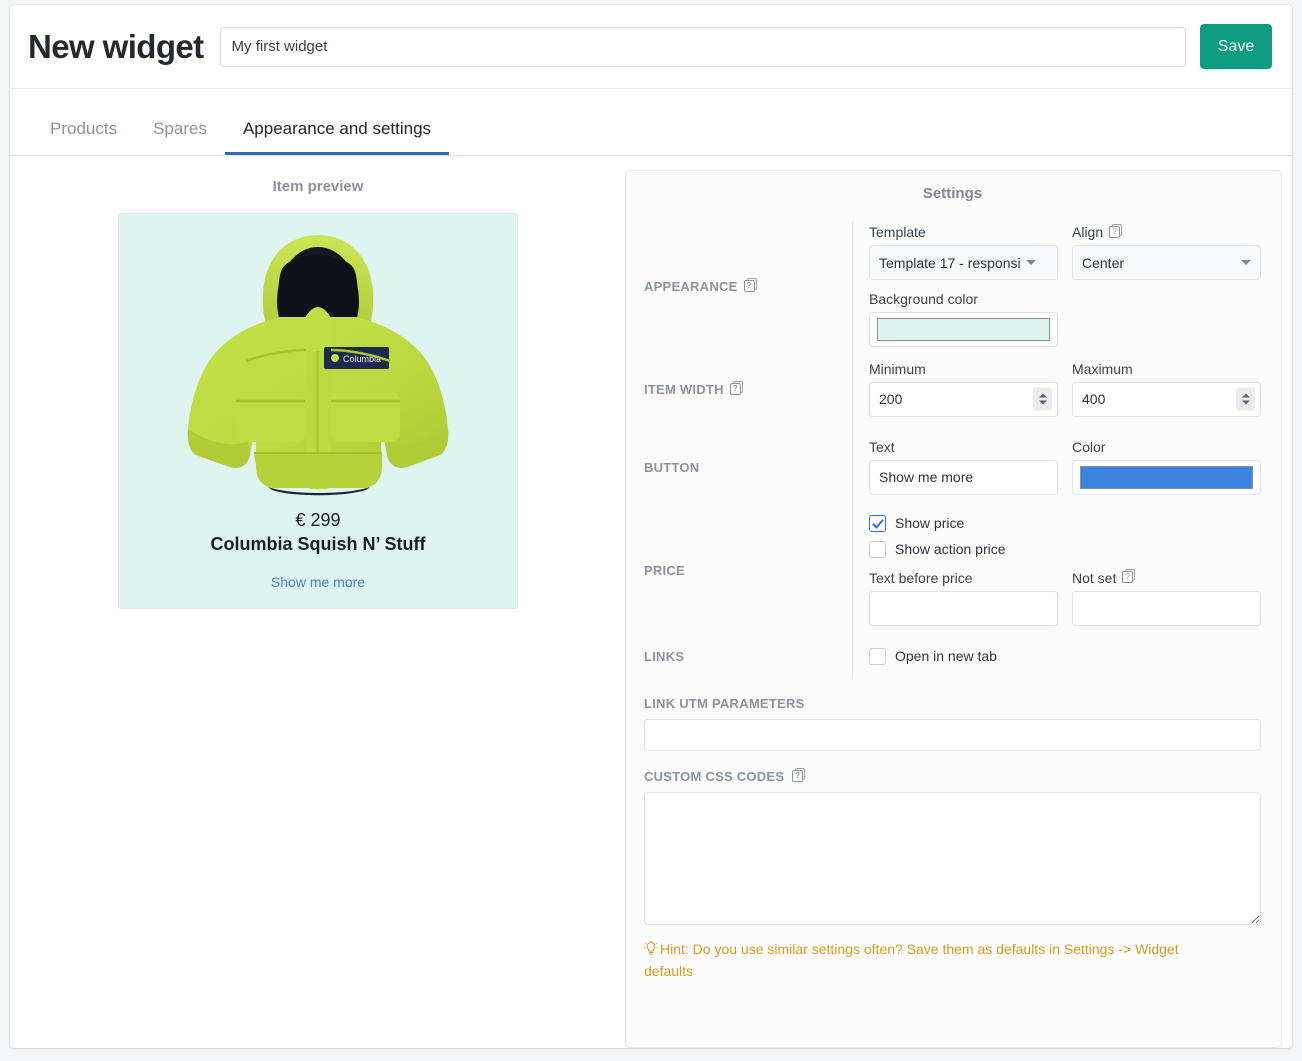  I want to click on button-color-field: Color, so click(1166, 467).